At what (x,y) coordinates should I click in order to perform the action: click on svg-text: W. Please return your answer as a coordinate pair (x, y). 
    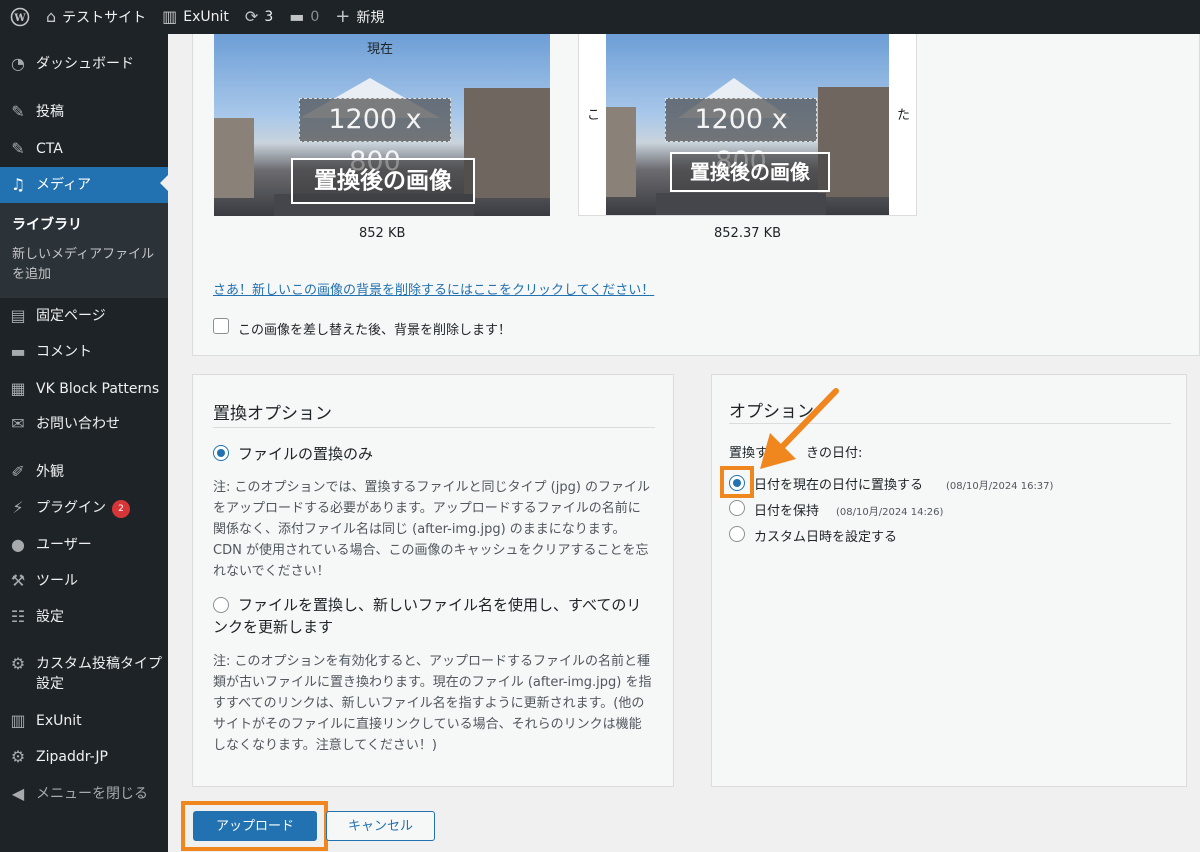
    Looking at the image, I should click on (19, 18).